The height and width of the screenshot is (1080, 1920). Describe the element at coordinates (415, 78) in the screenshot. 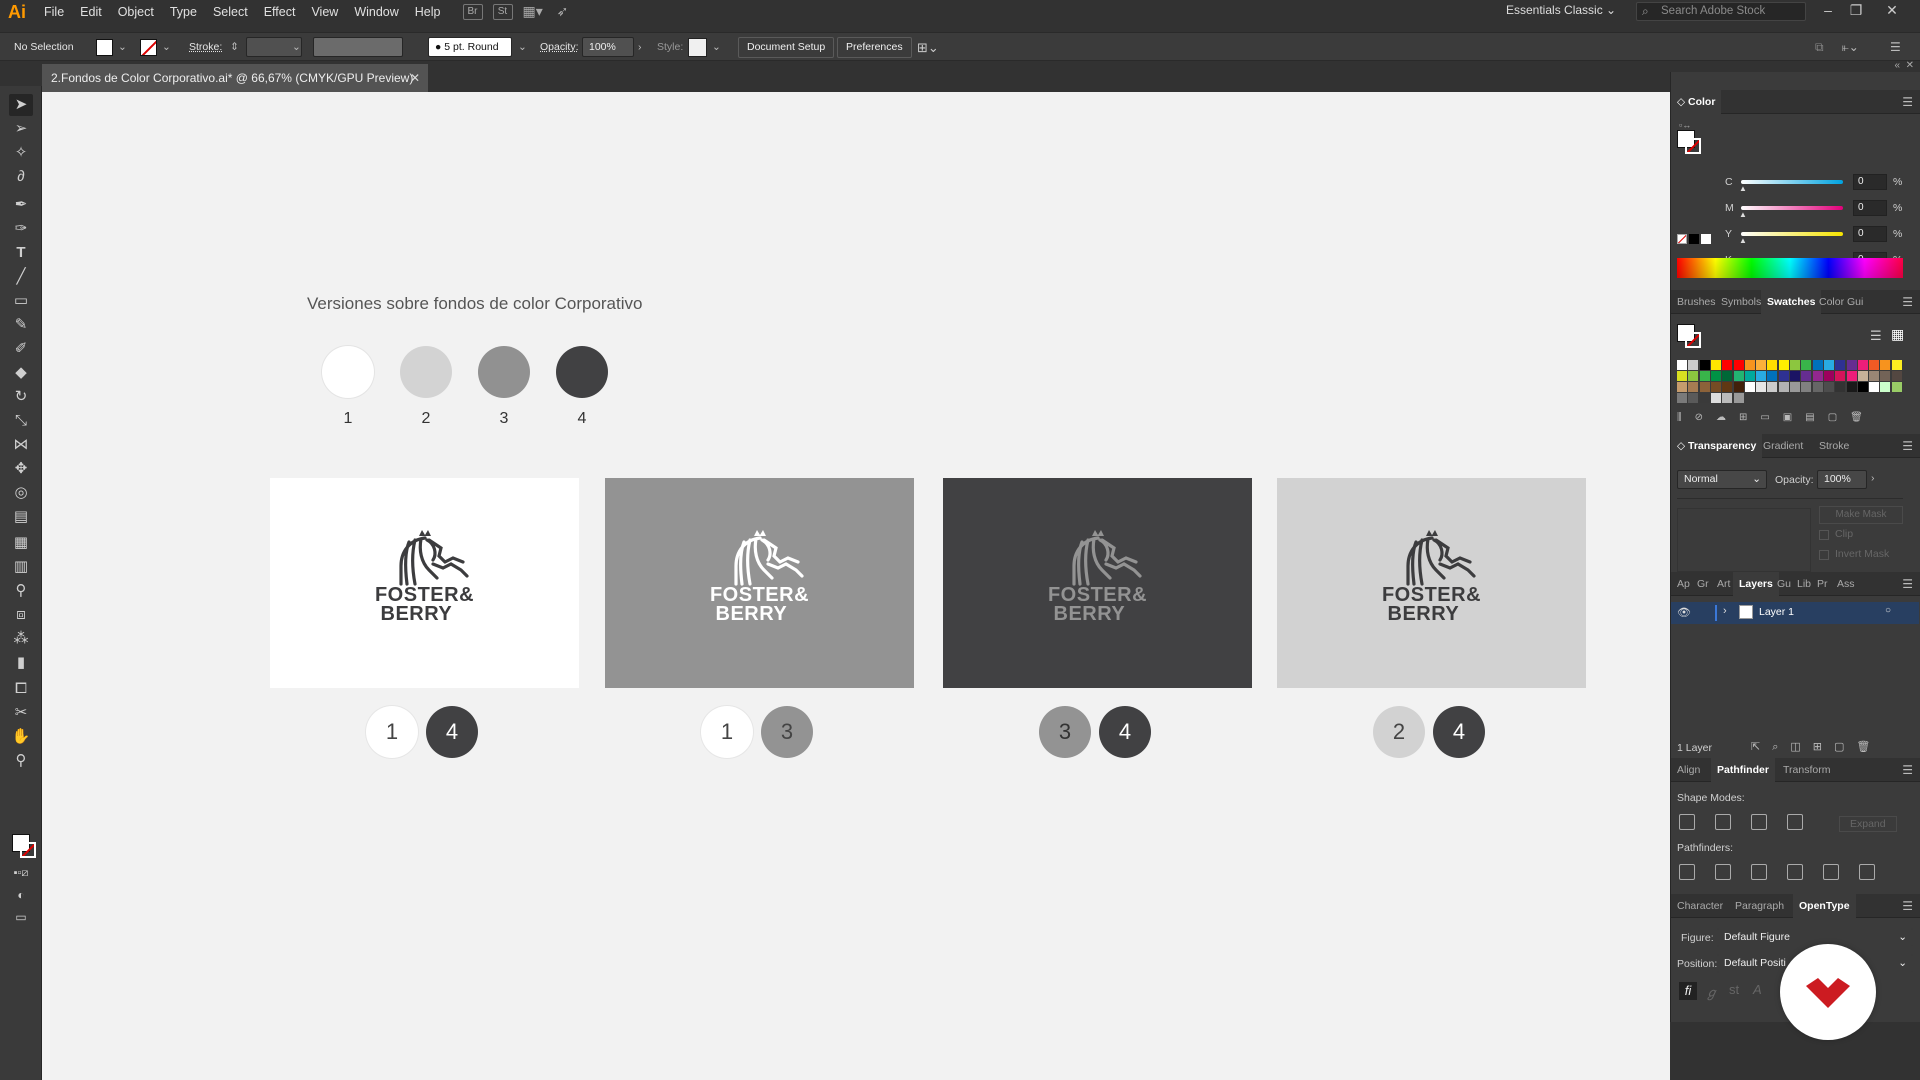

I see `close-tab-icon: ✕` at that location.